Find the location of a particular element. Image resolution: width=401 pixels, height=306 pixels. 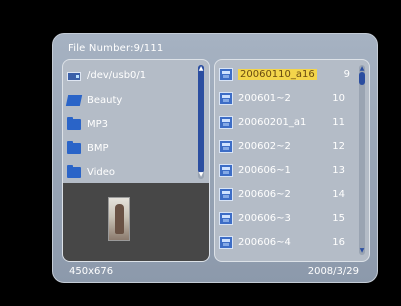

file-item: 200606~3 15 is located at coordinates (289, 218).